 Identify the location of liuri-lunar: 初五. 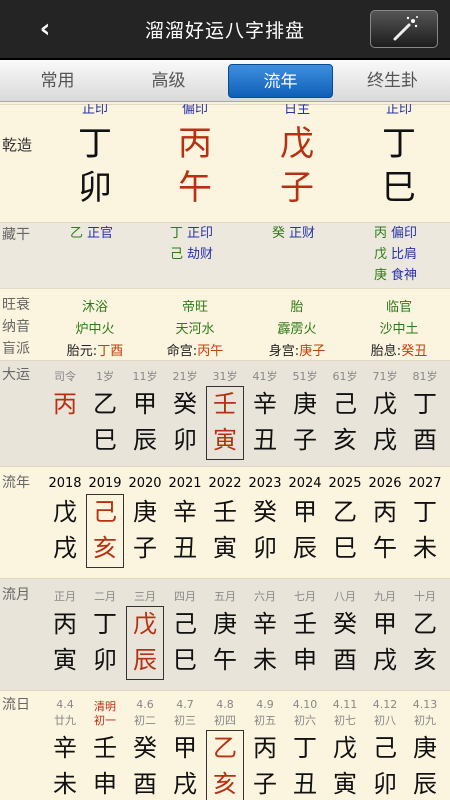
(265, 720).